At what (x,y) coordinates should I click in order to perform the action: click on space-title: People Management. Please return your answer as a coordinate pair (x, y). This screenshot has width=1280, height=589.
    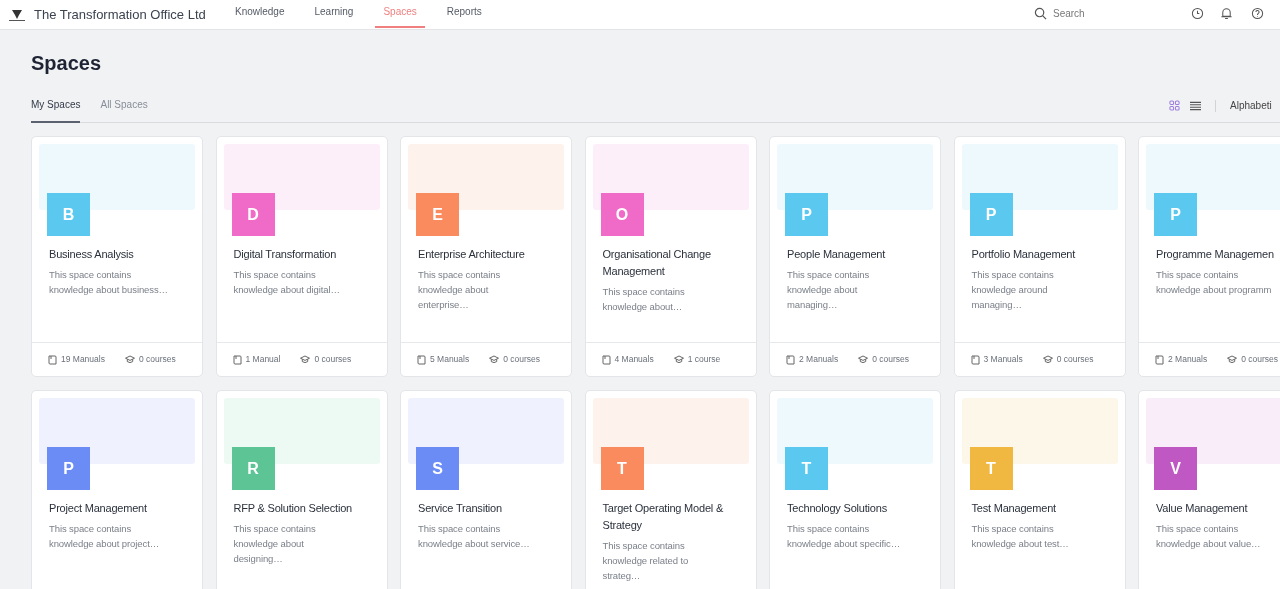
    Looking at the image, I should click on (837, 254).